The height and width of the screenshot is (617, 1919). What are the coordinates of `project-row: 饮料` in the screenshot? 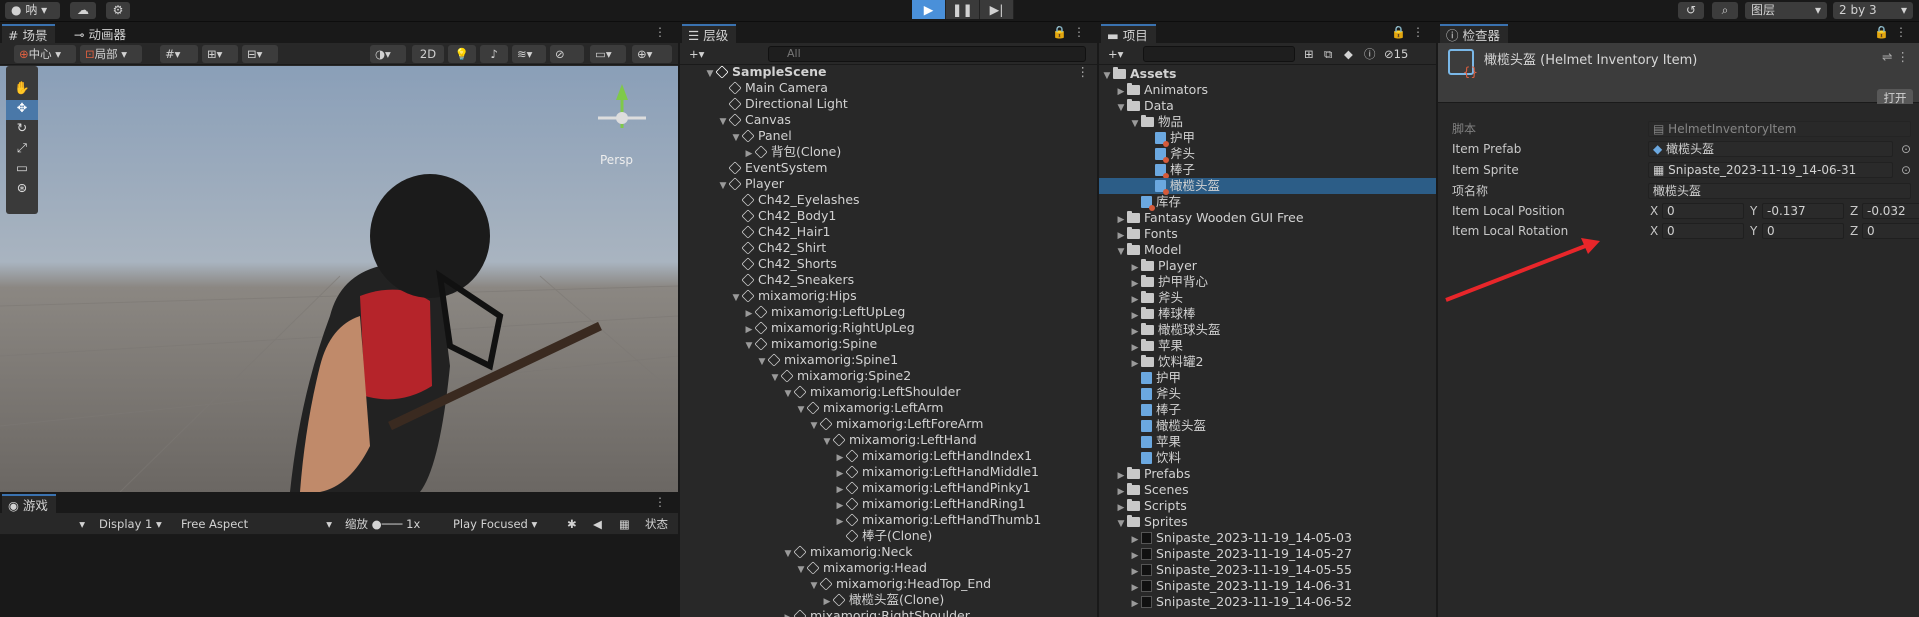 It's located at (1267, 458).